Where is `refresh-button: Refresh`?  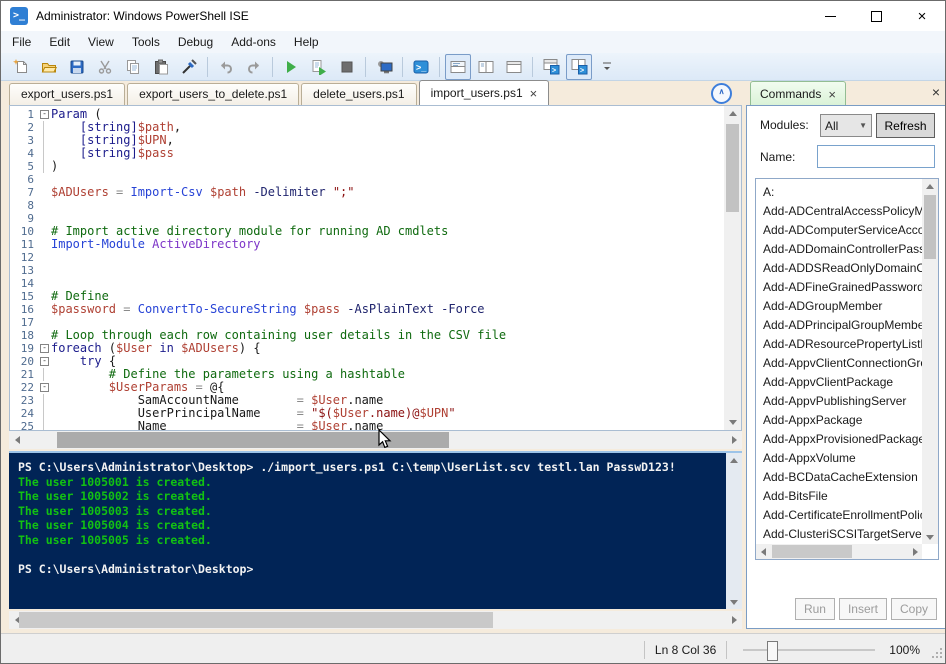 refresh-button: Refresh is located at coordinates (905, 125).